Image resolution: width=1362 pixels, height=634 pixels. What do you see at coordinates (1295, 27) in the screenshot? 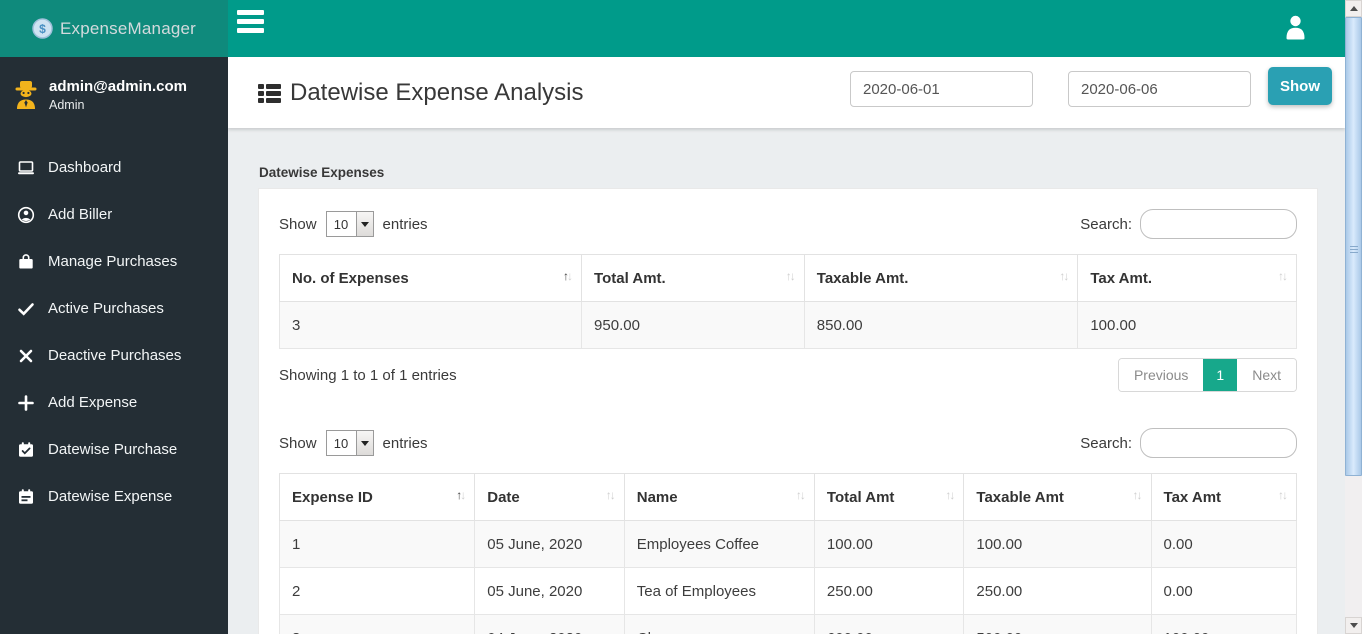
I see `person-icon` at bounding box center [1295, 27].